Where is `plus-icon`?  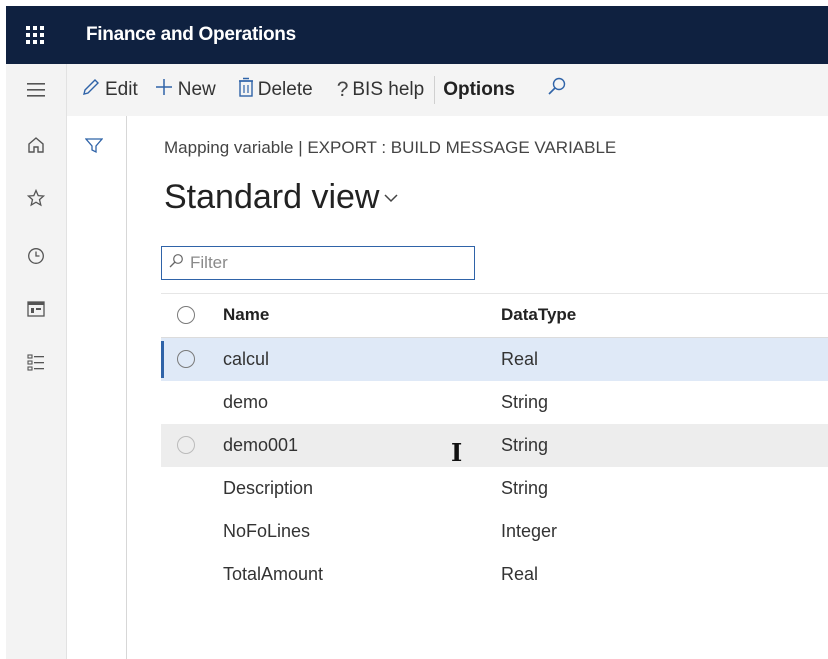 plus-icon is located at coordinates (164, 90).